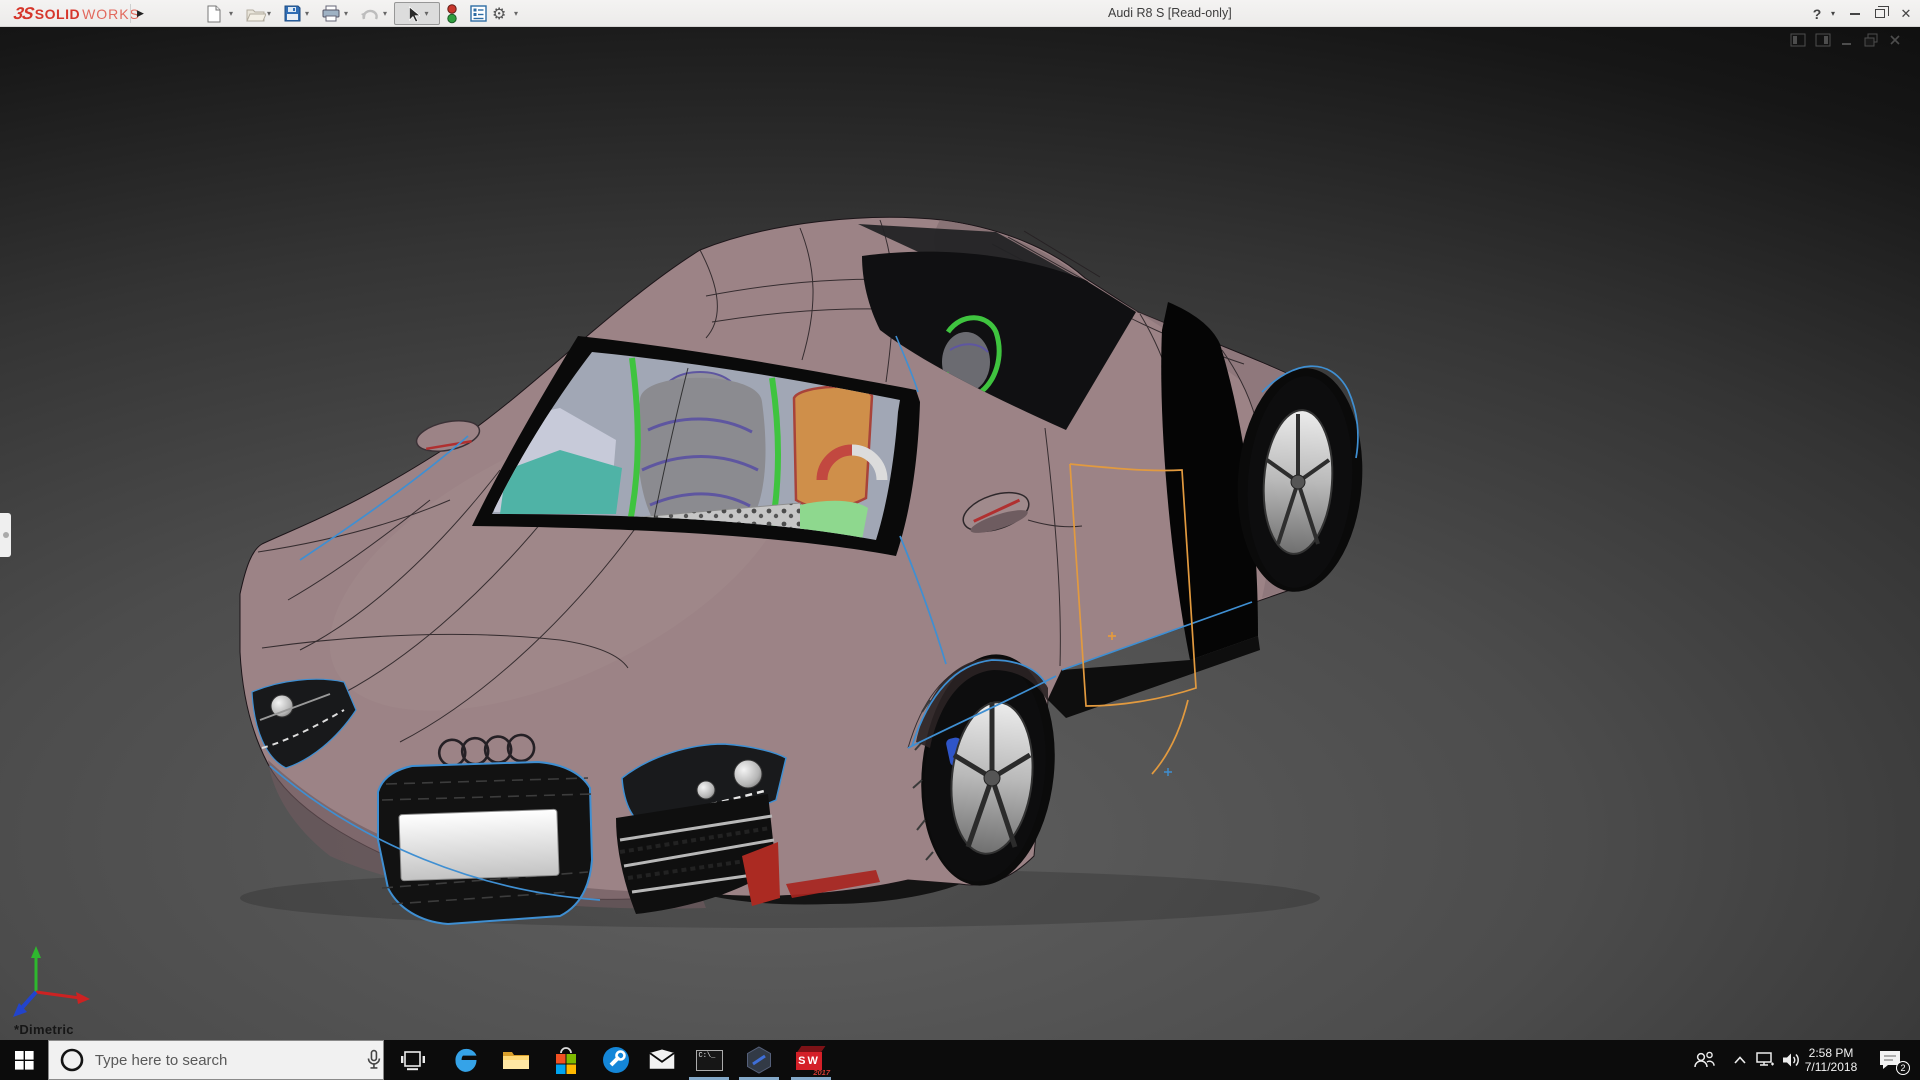 The height and width of the screenshot is (1080, 1920). I want to click on print-icon, so click(331, 13).